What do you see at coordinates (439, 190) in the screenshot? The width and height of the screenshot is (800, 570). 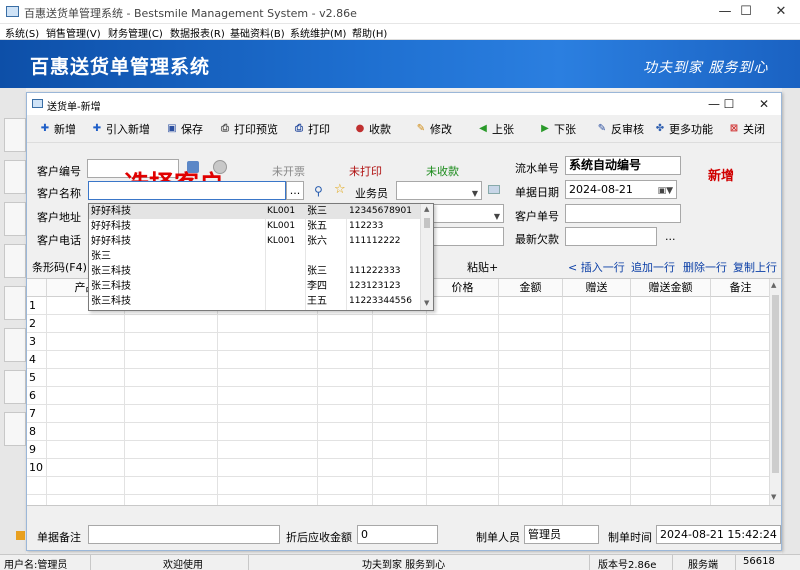 I see `salesman-select: ▼` at bounding box center [439, 190].